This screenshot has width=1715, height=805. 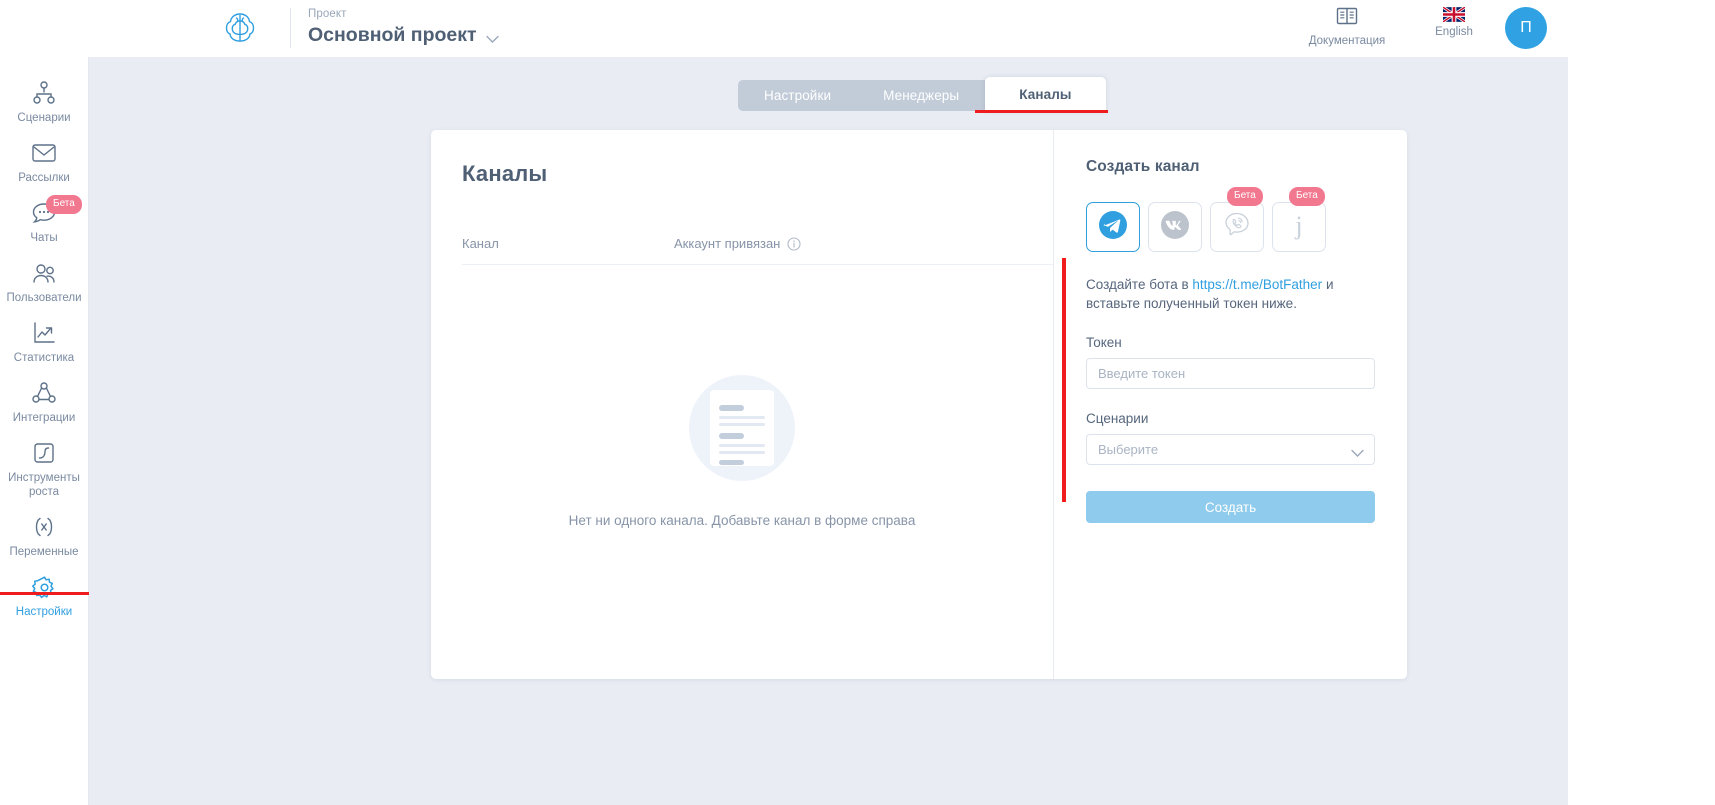 I want to click on sidebar-item-label: Сценарии, so click(x=44, y=118).